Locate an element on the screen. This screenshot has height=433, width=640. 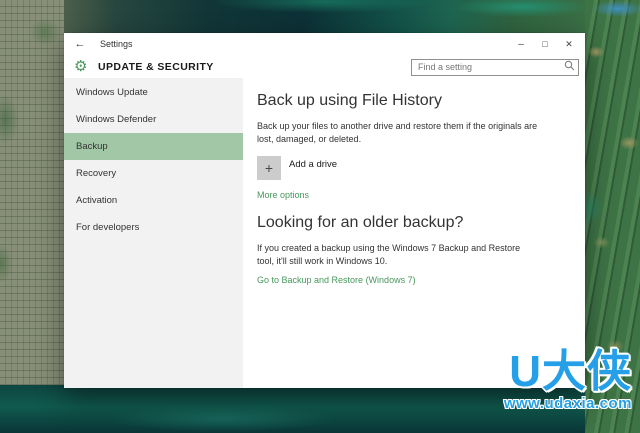
sidebar-item-windows-update: Windows Update is located at coordinates (153, 92).